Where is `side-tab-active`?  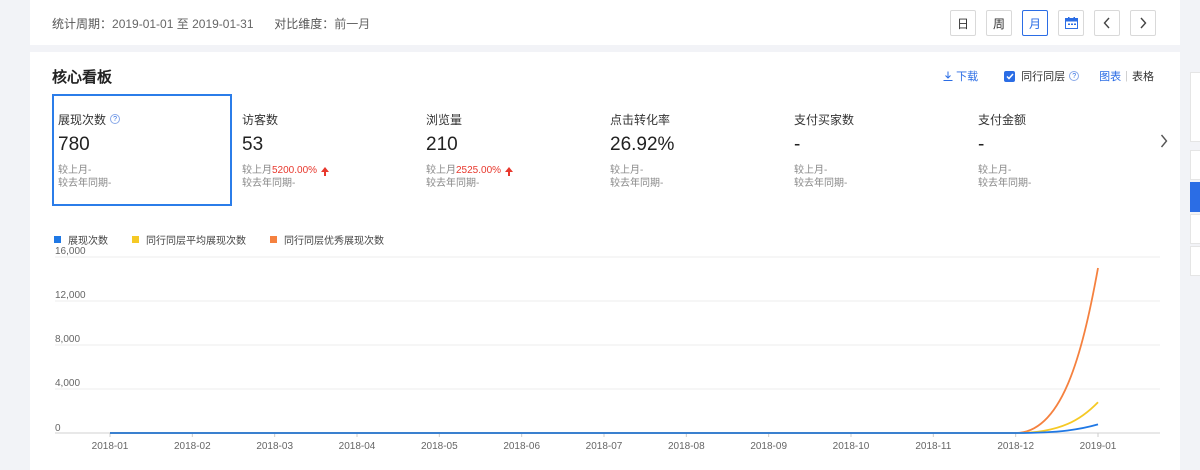
side-tab-active is located at coordinates (1195, 197).